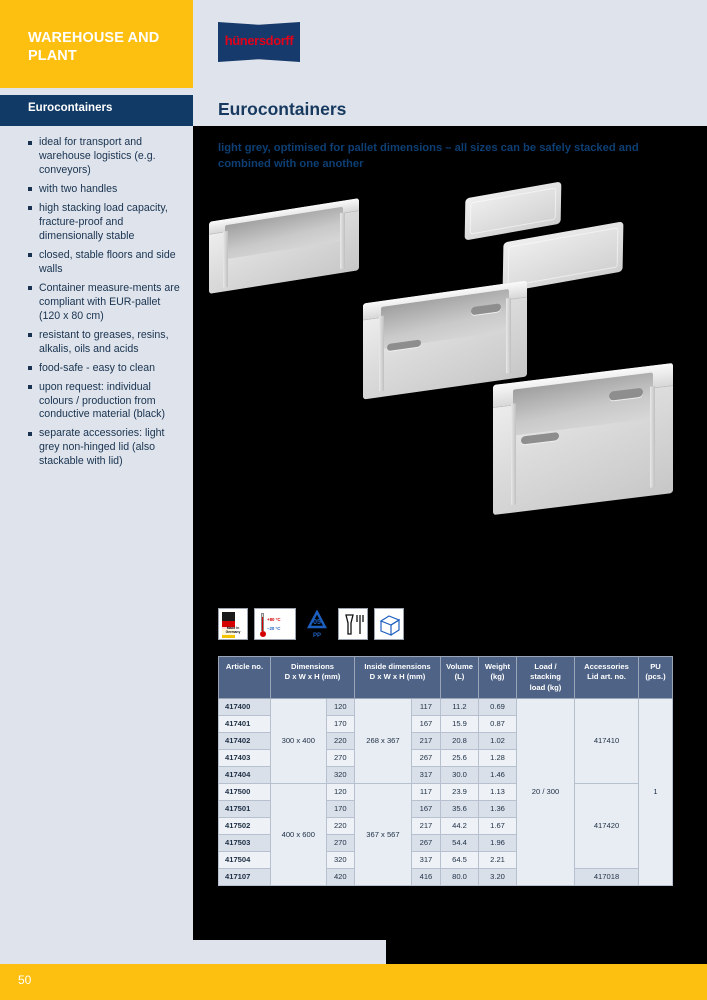 Image resolution: width=707 pixels, height=1000 pixels. I want to click on col-label: PU, so click(655, 666).